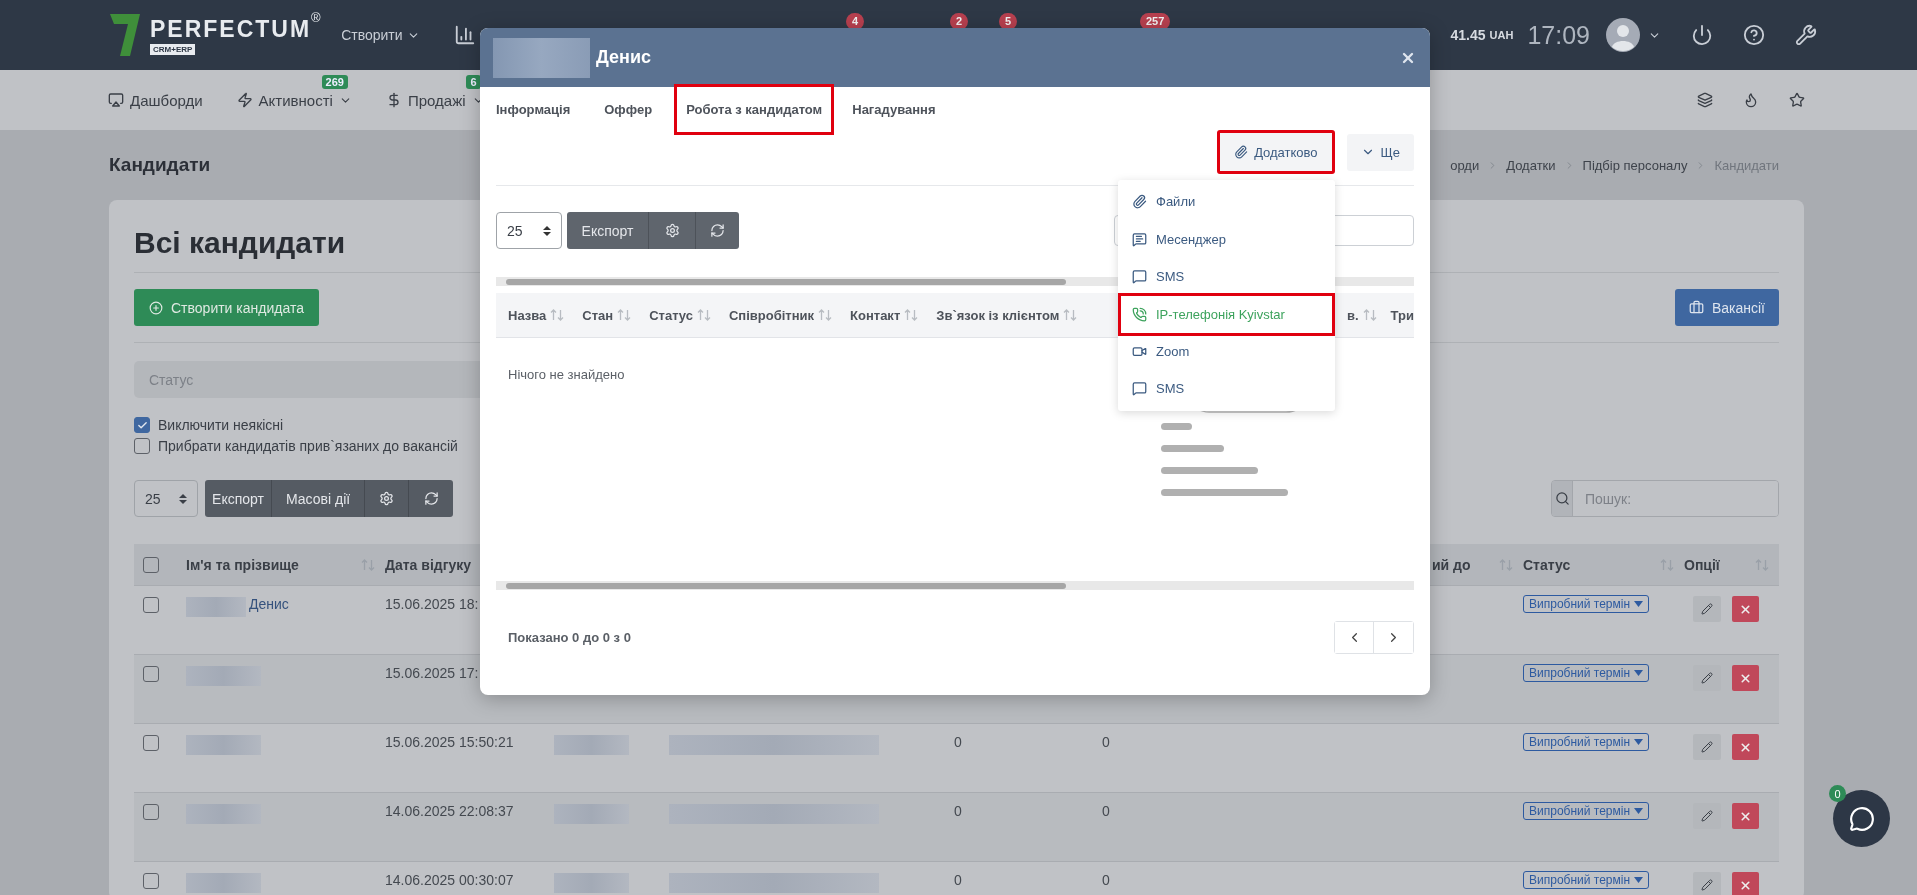 This screenshot has height=895, width=1917. I want to click on checkbox-label: Прибрати кандидатів прив`язаних до вакансій, so click(308, 446).